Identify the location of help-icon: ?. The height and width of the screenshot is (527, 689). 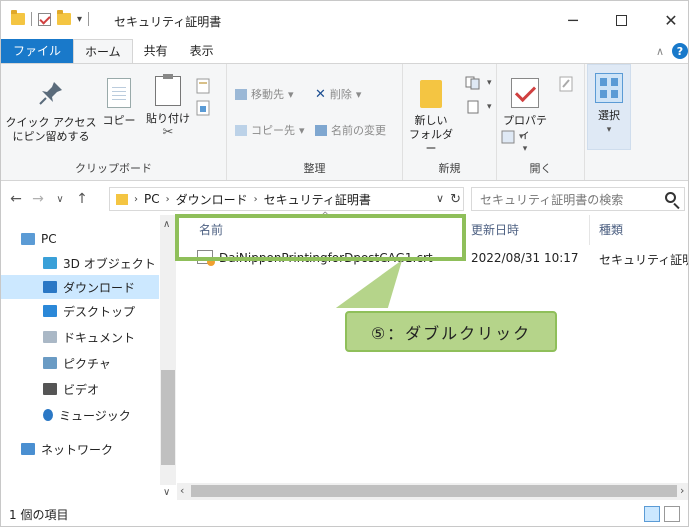
(680, 51).